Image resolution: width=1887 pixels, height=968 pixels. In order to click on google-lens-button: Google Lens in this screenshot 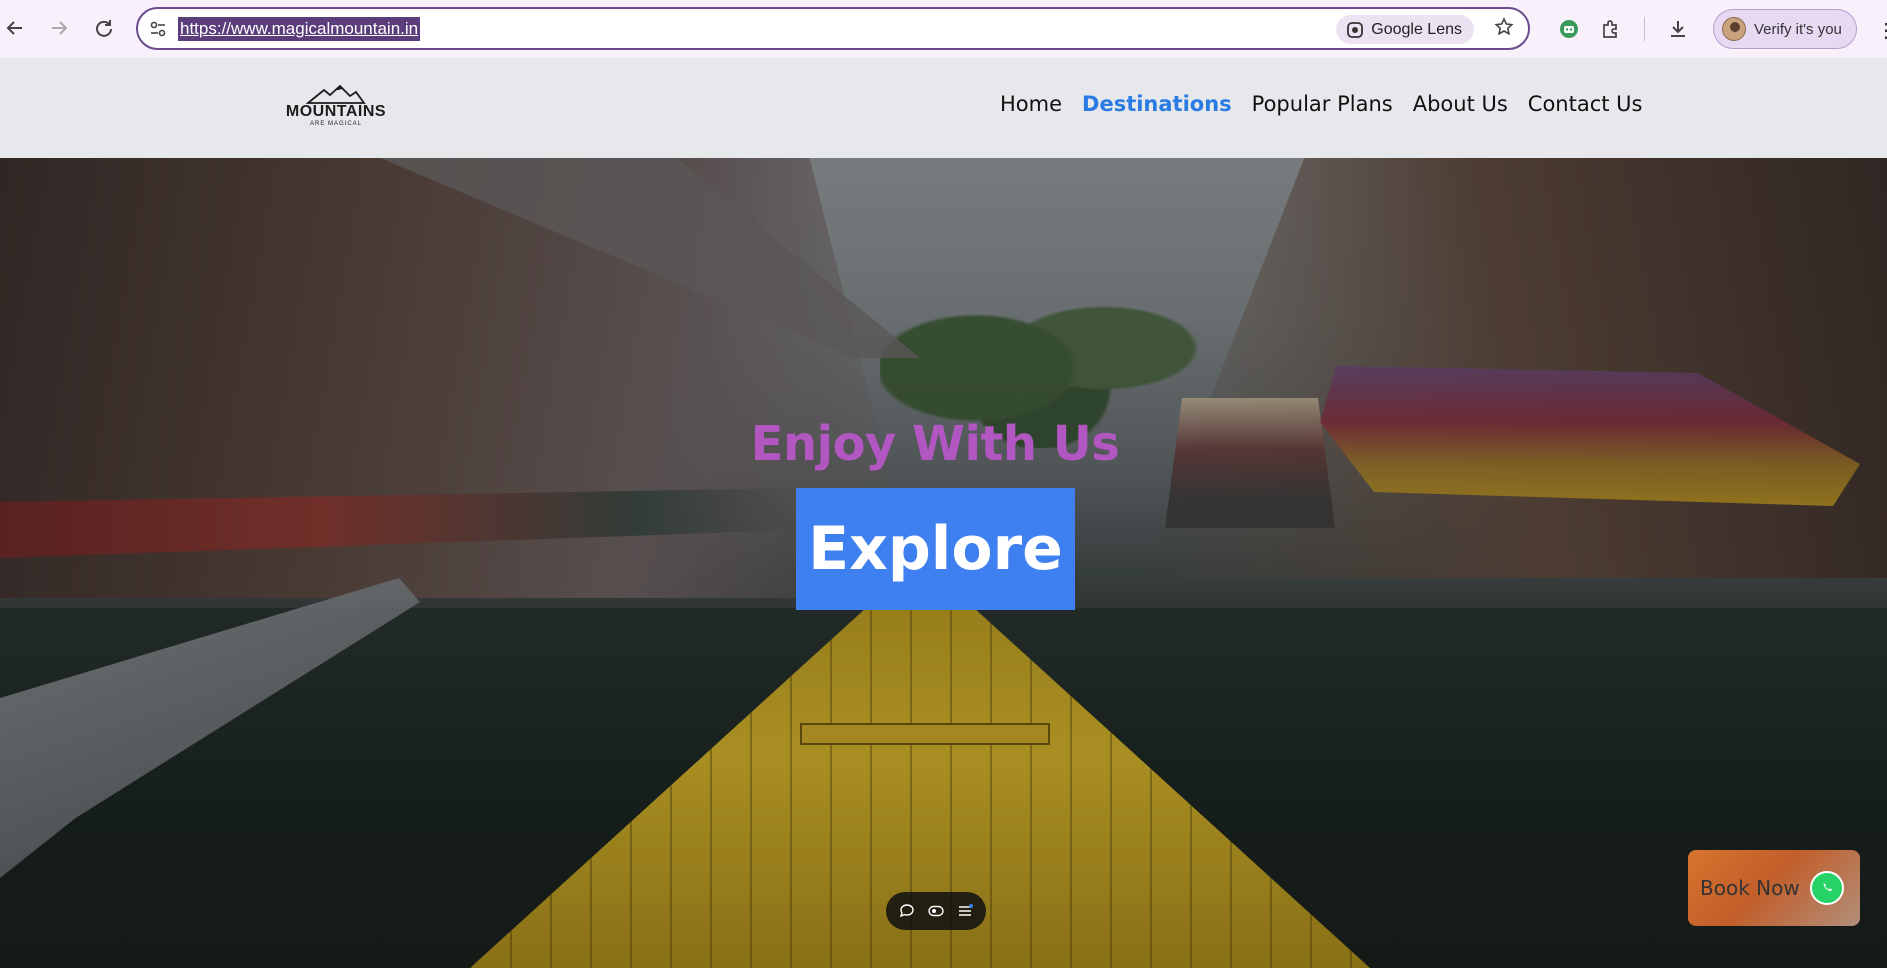, I will do `click(1405, 29)`.